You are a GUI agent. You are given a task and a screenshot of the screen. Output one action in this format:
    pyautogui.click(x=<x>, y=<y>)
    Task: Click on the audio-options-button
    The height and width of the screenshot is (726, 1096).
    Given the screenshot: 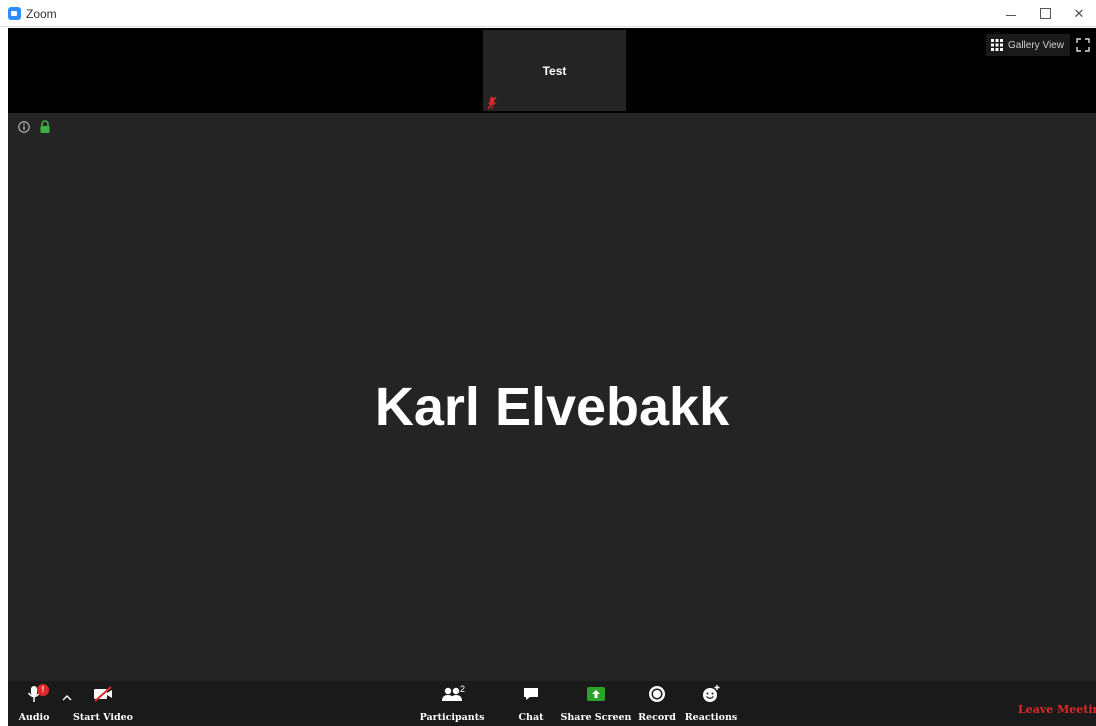 What is the action you would take?
    pyautogui.click(x=67, y=703)
    